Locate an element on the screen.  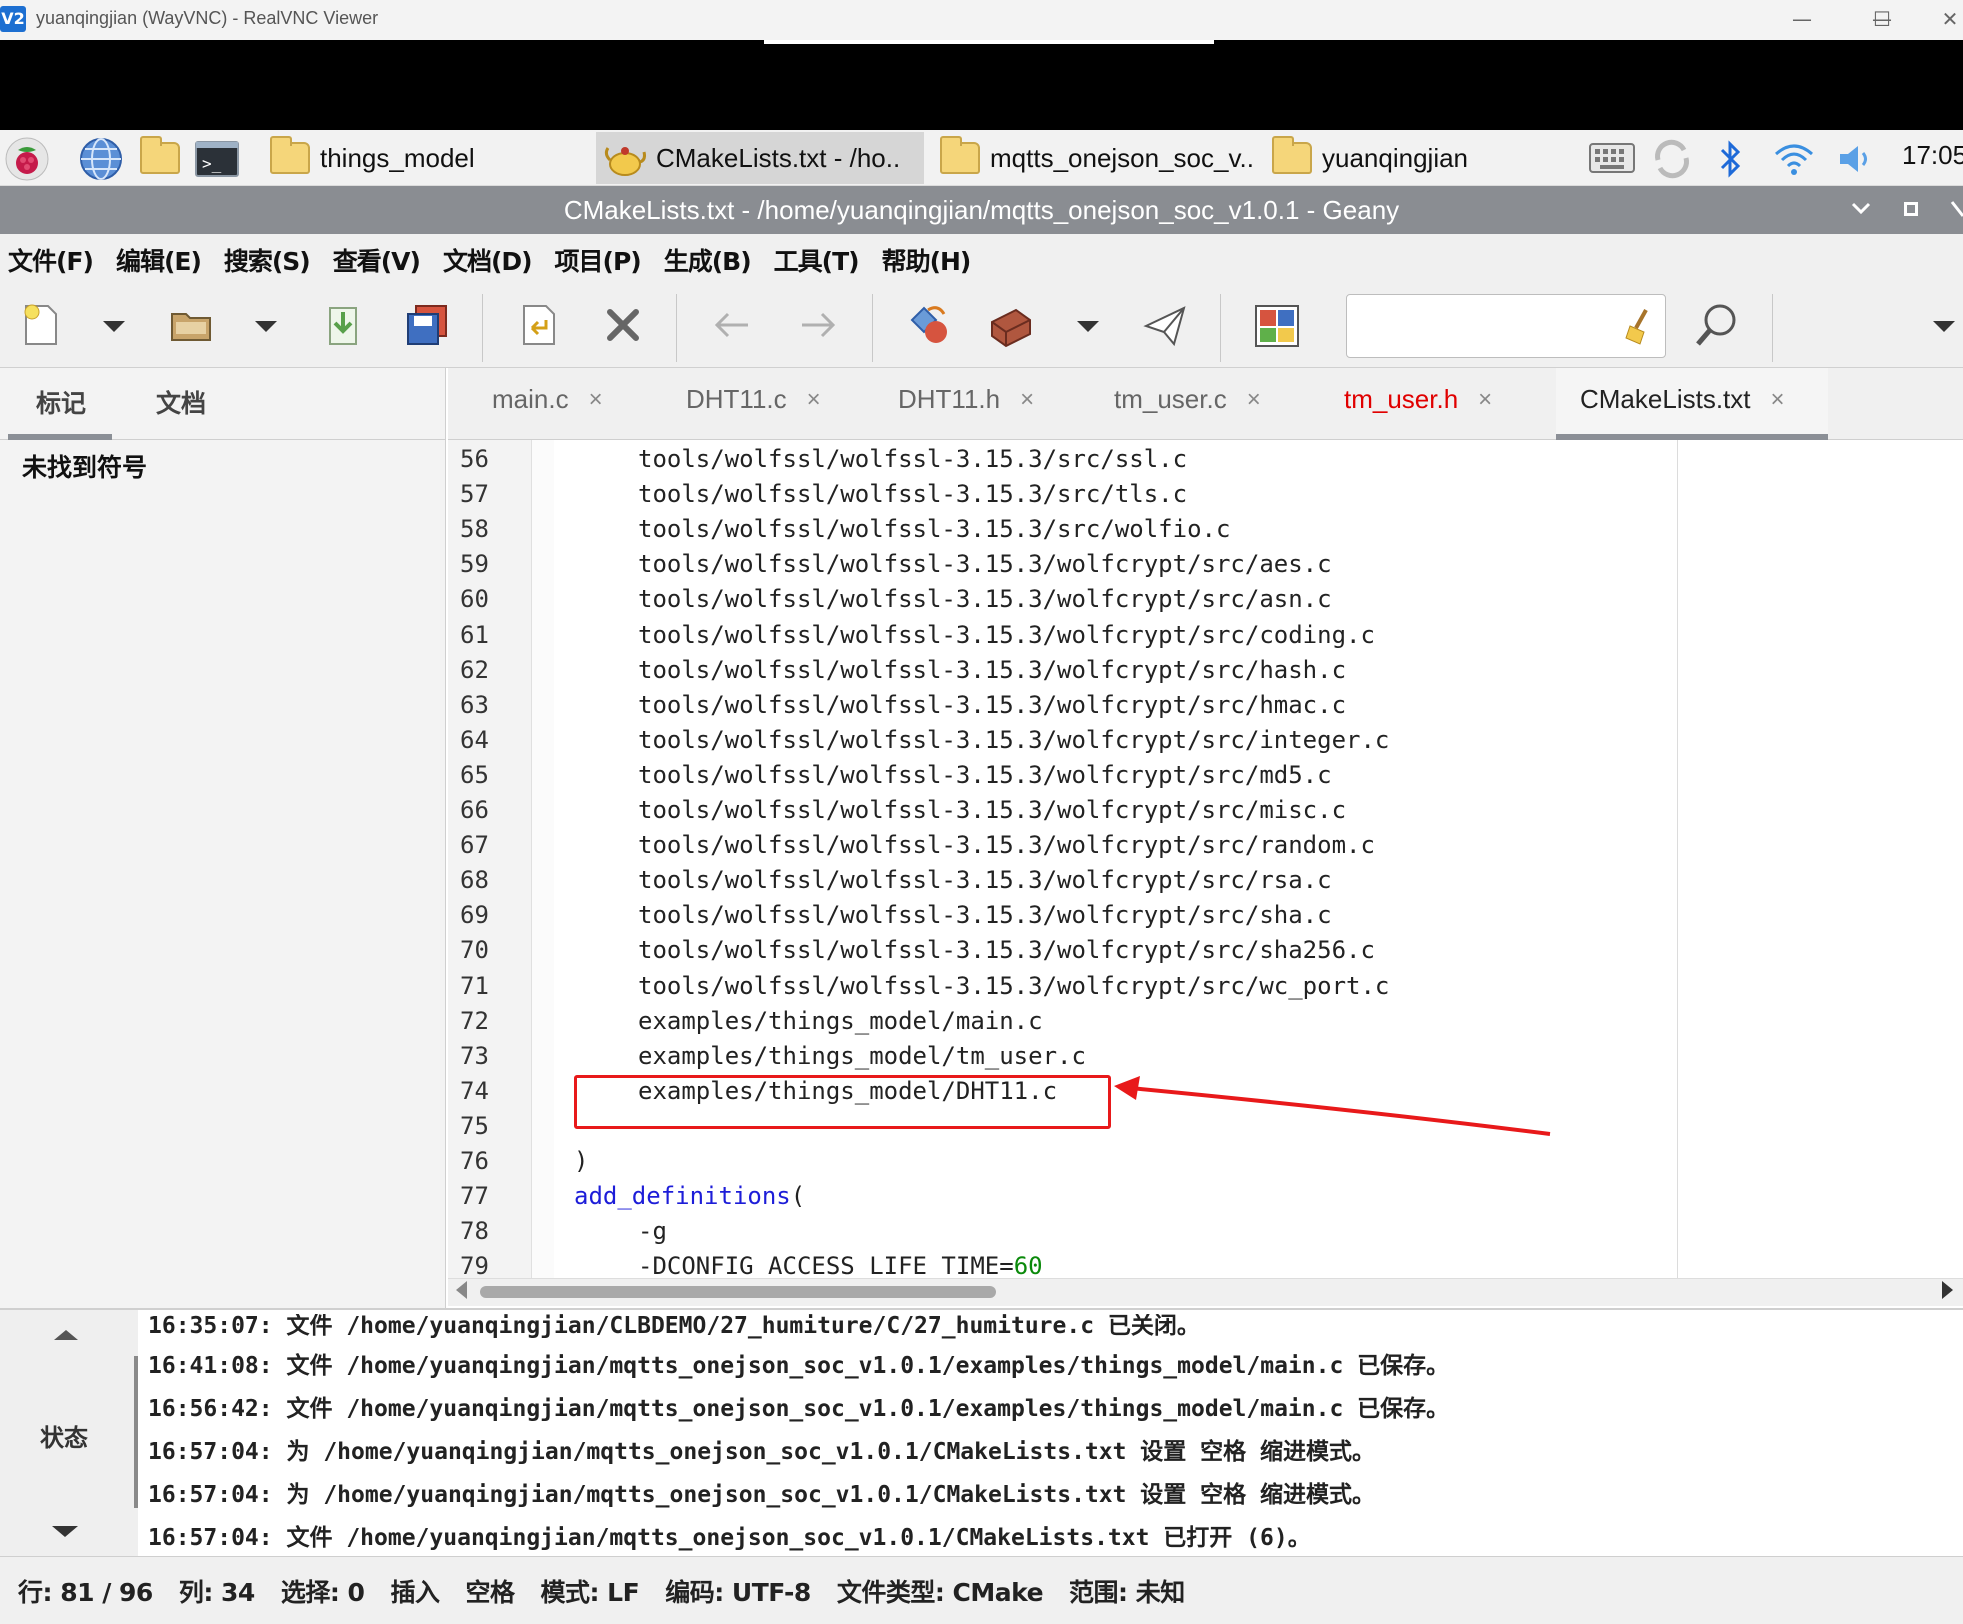
toolbar-overflow-icon is located at coordinates (1944, 326).